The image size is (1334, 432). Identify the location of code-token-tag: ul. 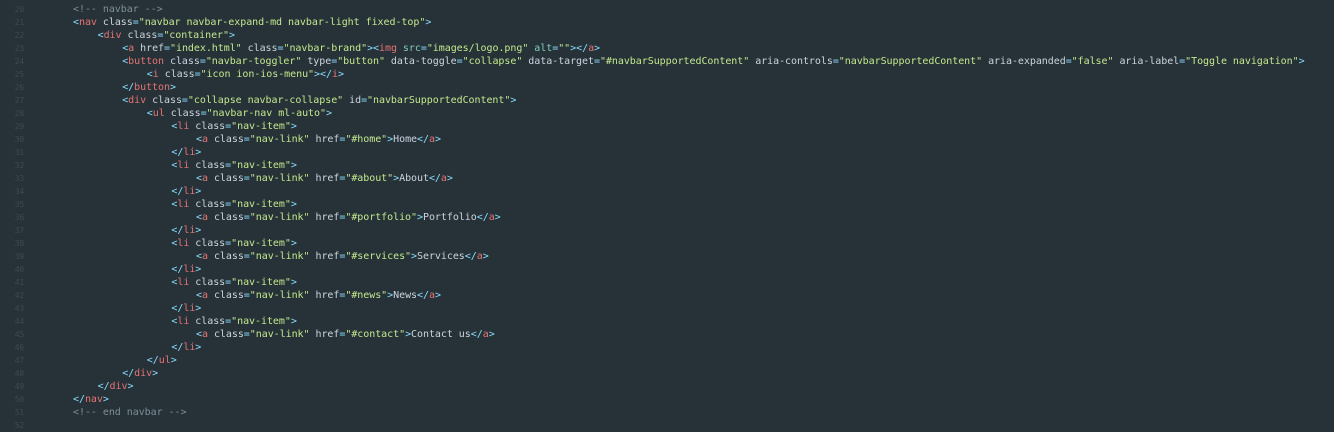
(158, 113).